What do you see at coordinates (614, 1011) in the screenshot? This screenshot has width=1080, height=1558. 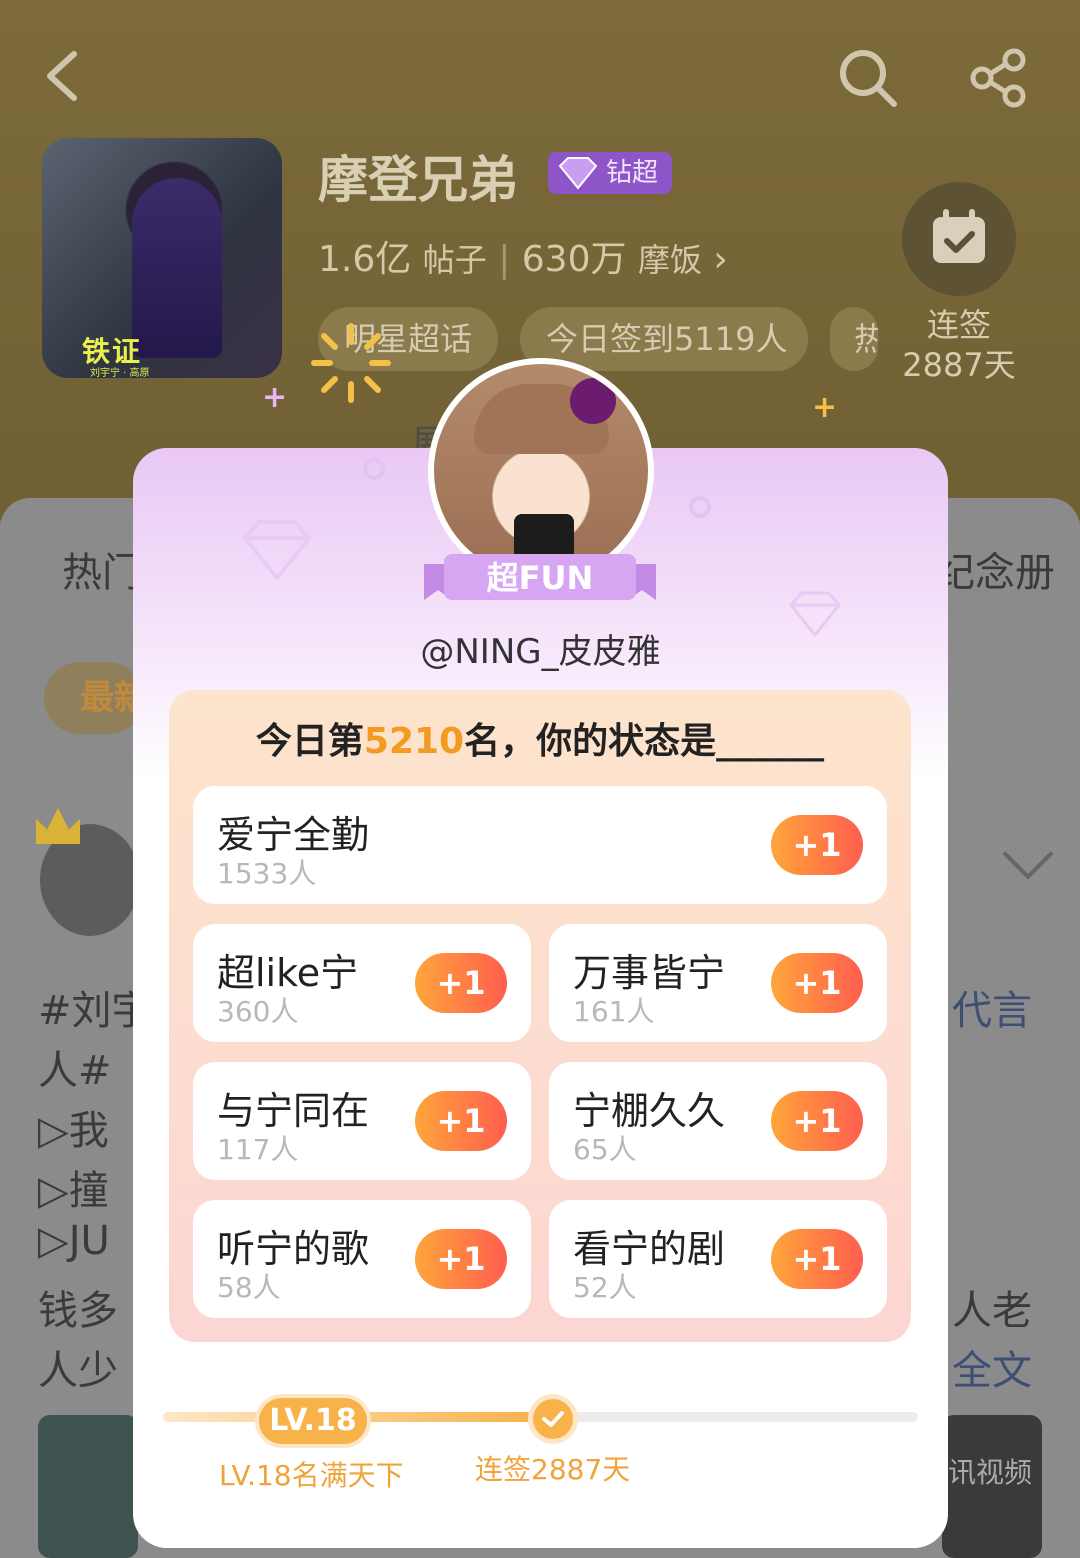 I see `option-count: 161人` at bounding box center [614, 1011].